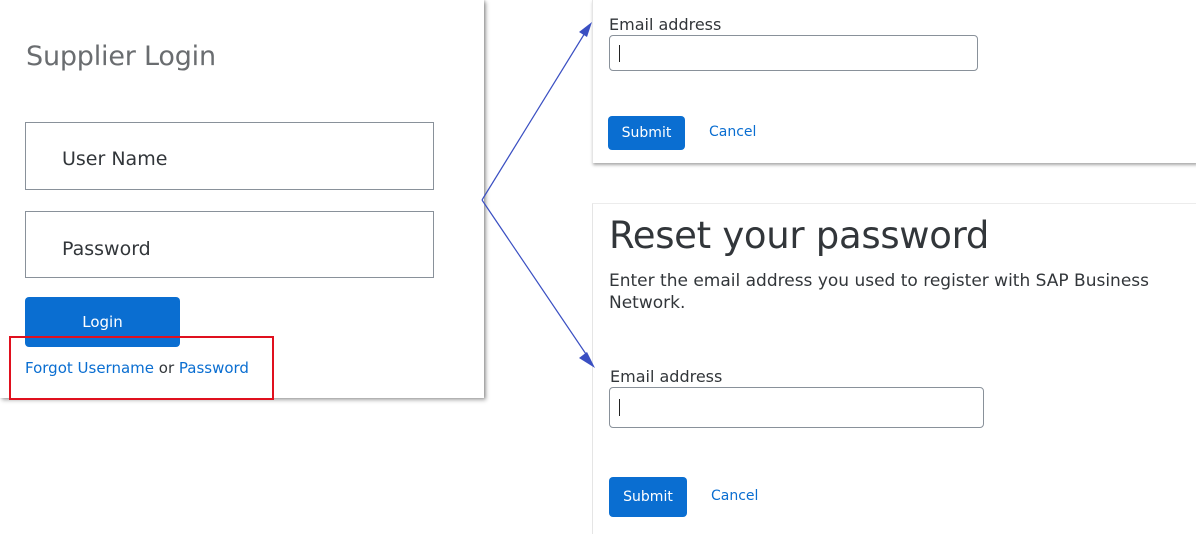  Describe the element at coordinates (538, 283) in the screenshot. I see `annotation-arrow-down-icon` at that location.